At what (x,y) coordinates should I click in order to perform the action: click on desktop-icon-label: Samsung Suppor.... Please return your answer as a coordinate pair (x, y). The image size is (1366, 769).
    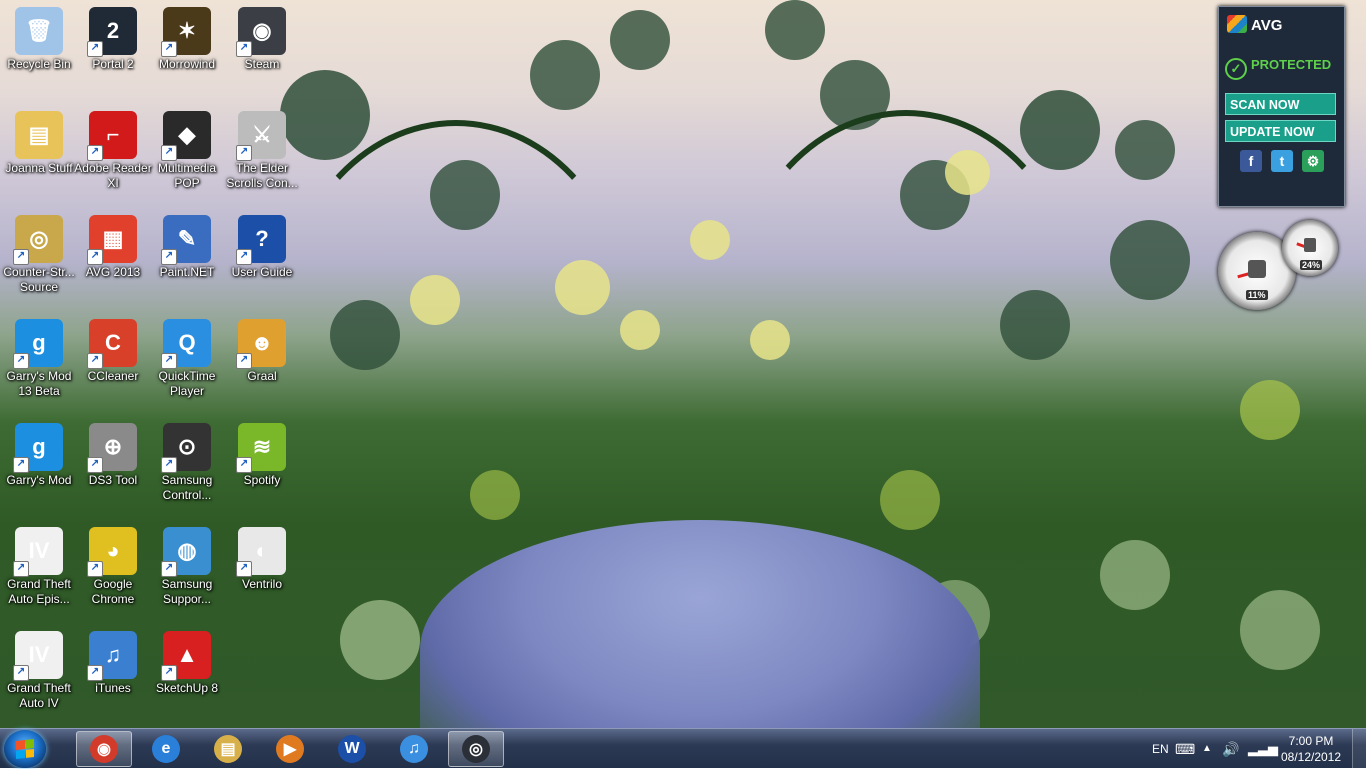
    Looking at the image, I should click on (187, 591).